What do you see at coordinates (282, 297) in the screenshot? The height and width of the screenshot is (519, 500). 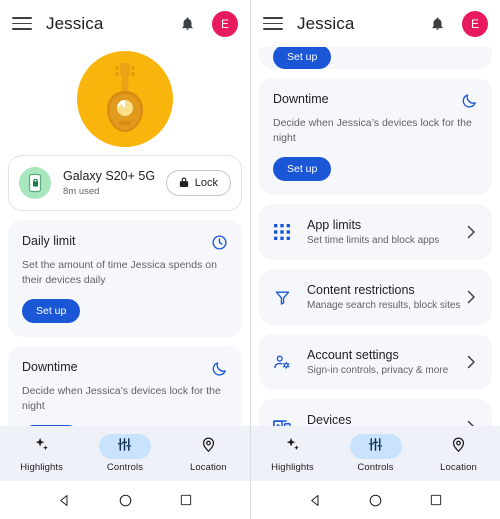 I see `filter-funnel-icon` at bounding box center [282, 297].